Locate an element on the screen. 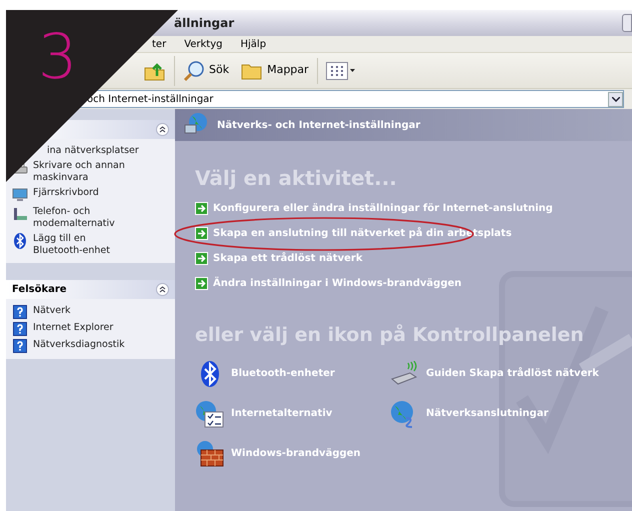  menu-item: Hjälp is located at coordinates (253, 44).